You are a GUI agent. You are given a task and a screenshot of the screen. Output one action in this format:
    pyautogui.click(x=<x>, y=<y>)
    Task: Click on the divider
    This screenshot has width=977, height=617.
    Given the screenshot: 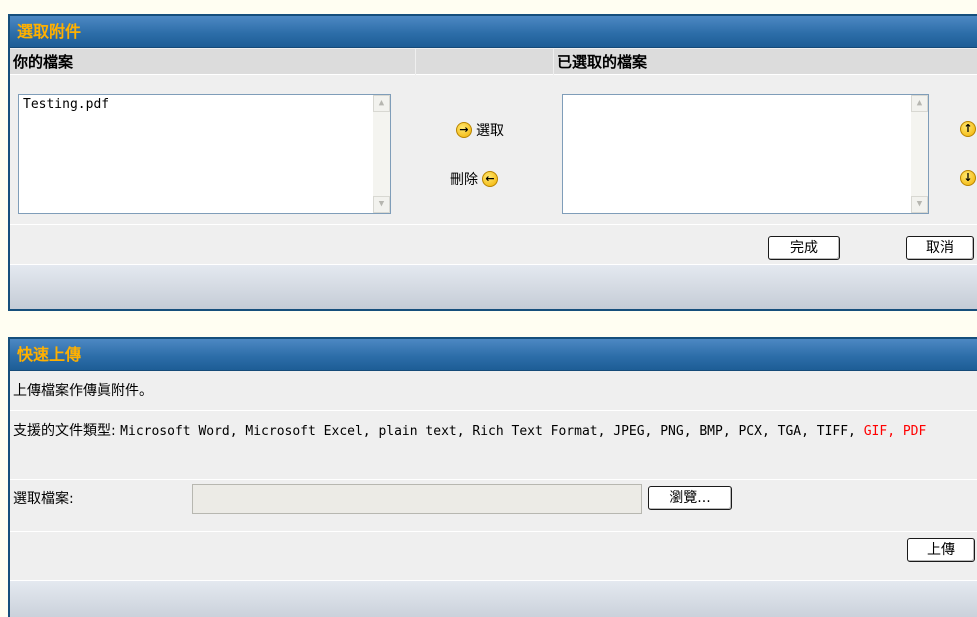 What is the action you would take?
    pyautogui.click(x=493, y=224)
    